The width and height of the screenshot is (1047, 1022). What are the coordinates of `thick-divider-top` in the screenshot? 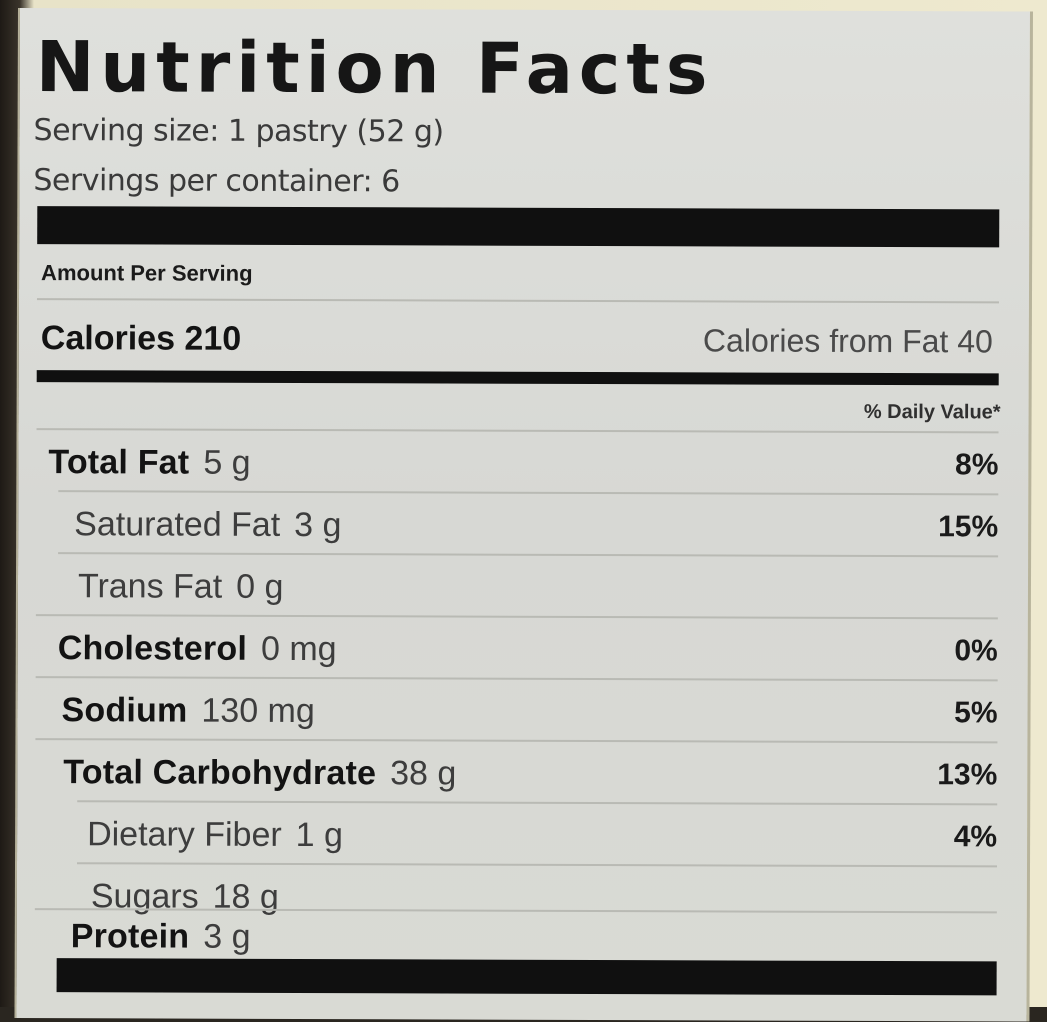 It's located at (518, 227).